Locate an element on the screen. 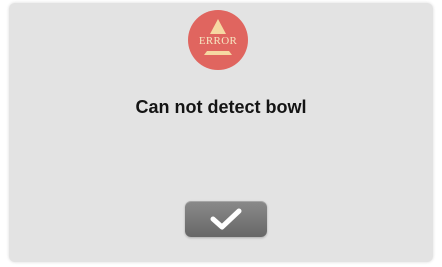 The height and width of the screenshot is (267, 442). error-badge: ERROR is located at coordinates (218, 40).